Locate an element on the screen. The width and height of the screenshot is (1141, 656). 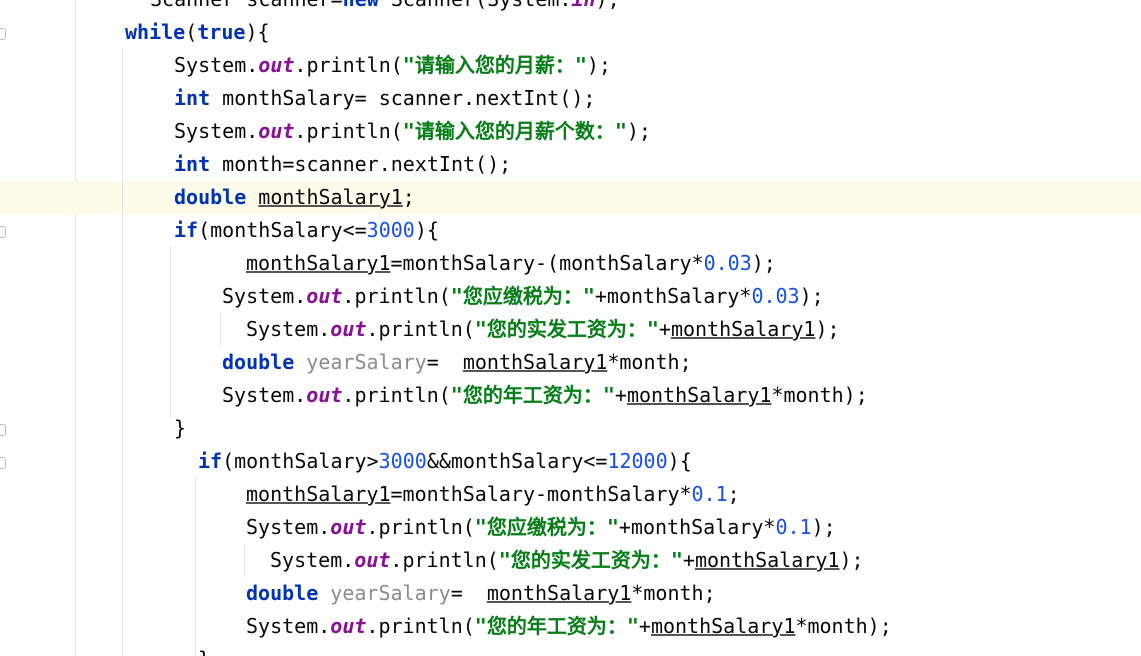
code-line: System.out.println("请输入您的月薪个数："); is located at coordinates (412, 131).